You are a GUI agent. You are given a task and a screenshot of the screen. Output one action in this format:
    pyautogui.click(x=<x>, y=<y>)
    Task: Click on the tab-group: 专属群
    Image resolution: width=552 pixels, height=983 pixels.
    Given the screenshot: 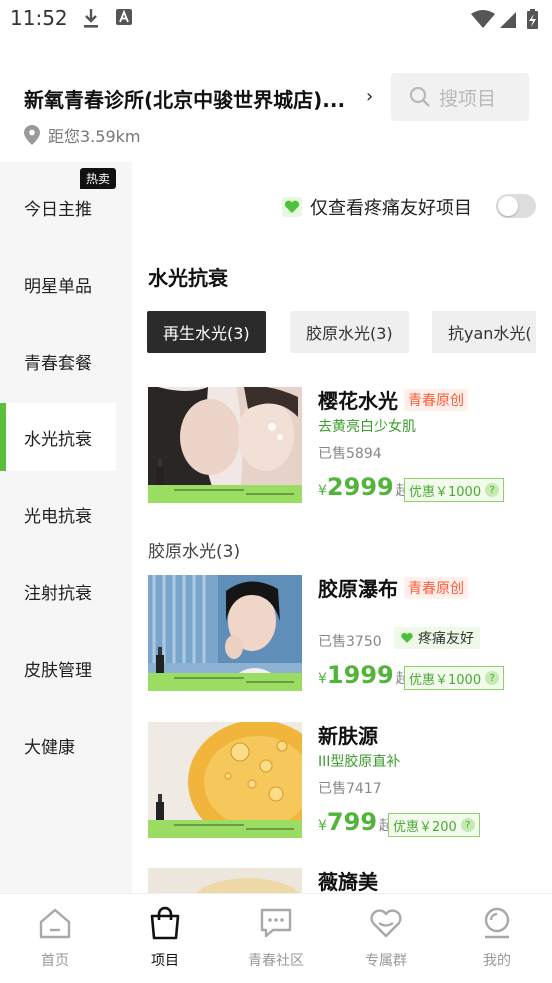 What is the action you would take?
    pyautogui.click(x=386, y=938)
    